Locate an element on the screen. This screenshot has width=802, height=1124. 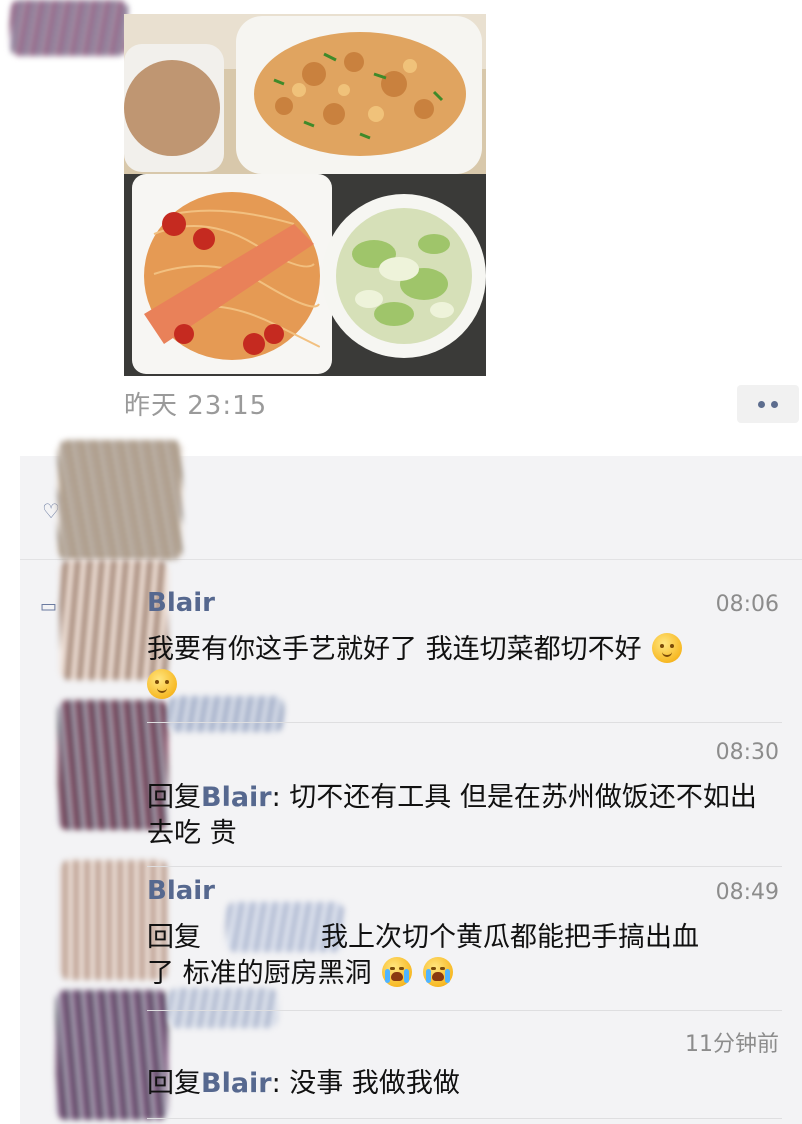
liker-avatar-blurred is located at coordinates (120, 500).